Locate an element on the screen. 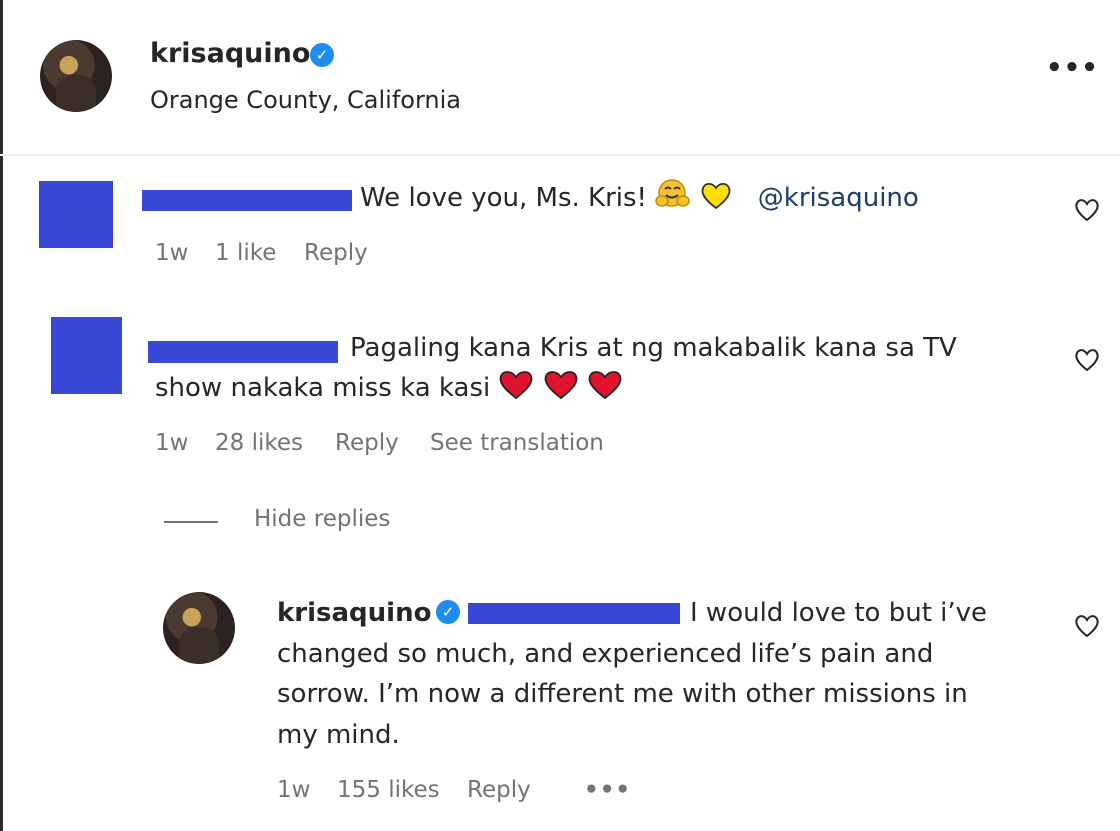 The height and width of the screenshot is (831, 1120). hugging-face-emoji-icon is located at coordinates (673, 200).